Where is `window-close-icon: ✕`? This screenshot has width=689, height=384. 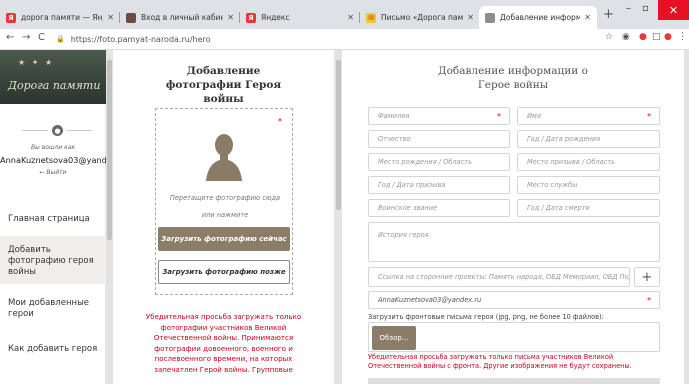 window-close-icon: ✕ is located at coordinates (673, 10).